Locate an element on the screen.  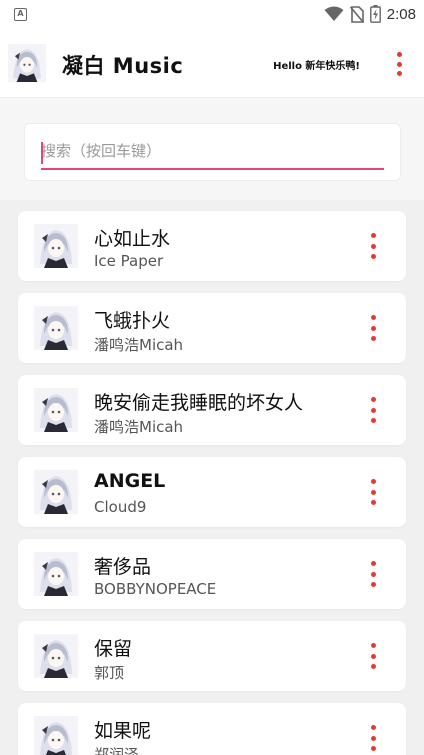
song-item: 晚安偷走我睡眠的坏女人 潘鸣浩Micah is located at coordinates (212, 410).